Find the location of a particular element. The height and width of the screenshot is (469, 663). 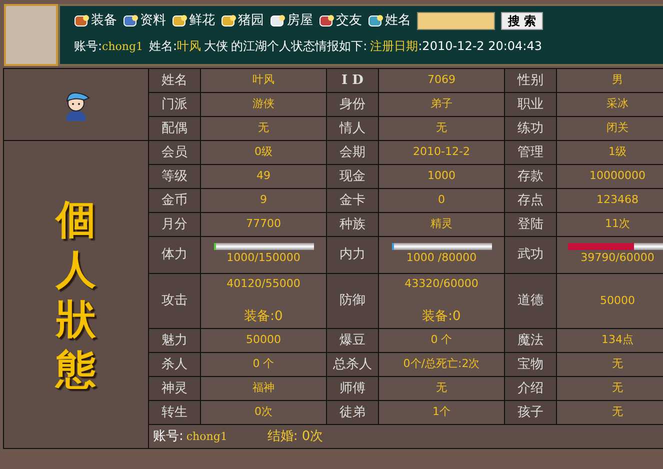

field-value: 123468 is located at coordinates (609, 200).